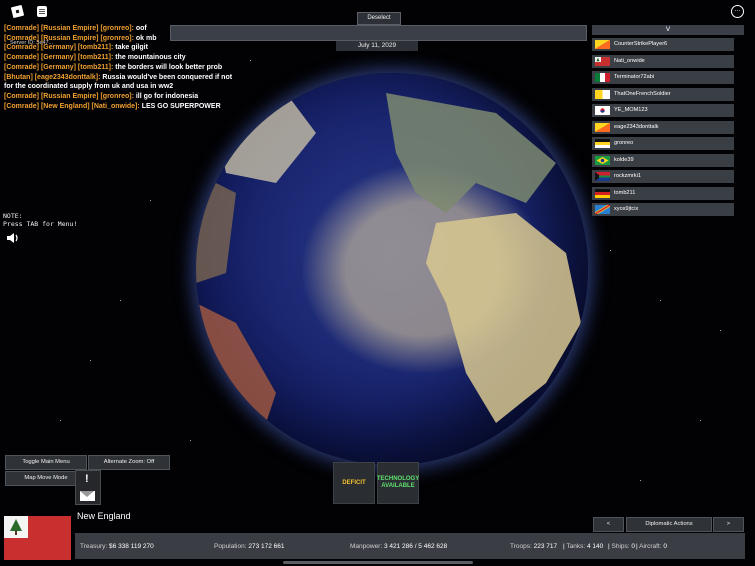 The width and height of the screenshot is (755, 566). What do you see at coordinates (602, 77) in the screenshot?
I see `mexico-flag-icon` at bounding box center [602, 77].